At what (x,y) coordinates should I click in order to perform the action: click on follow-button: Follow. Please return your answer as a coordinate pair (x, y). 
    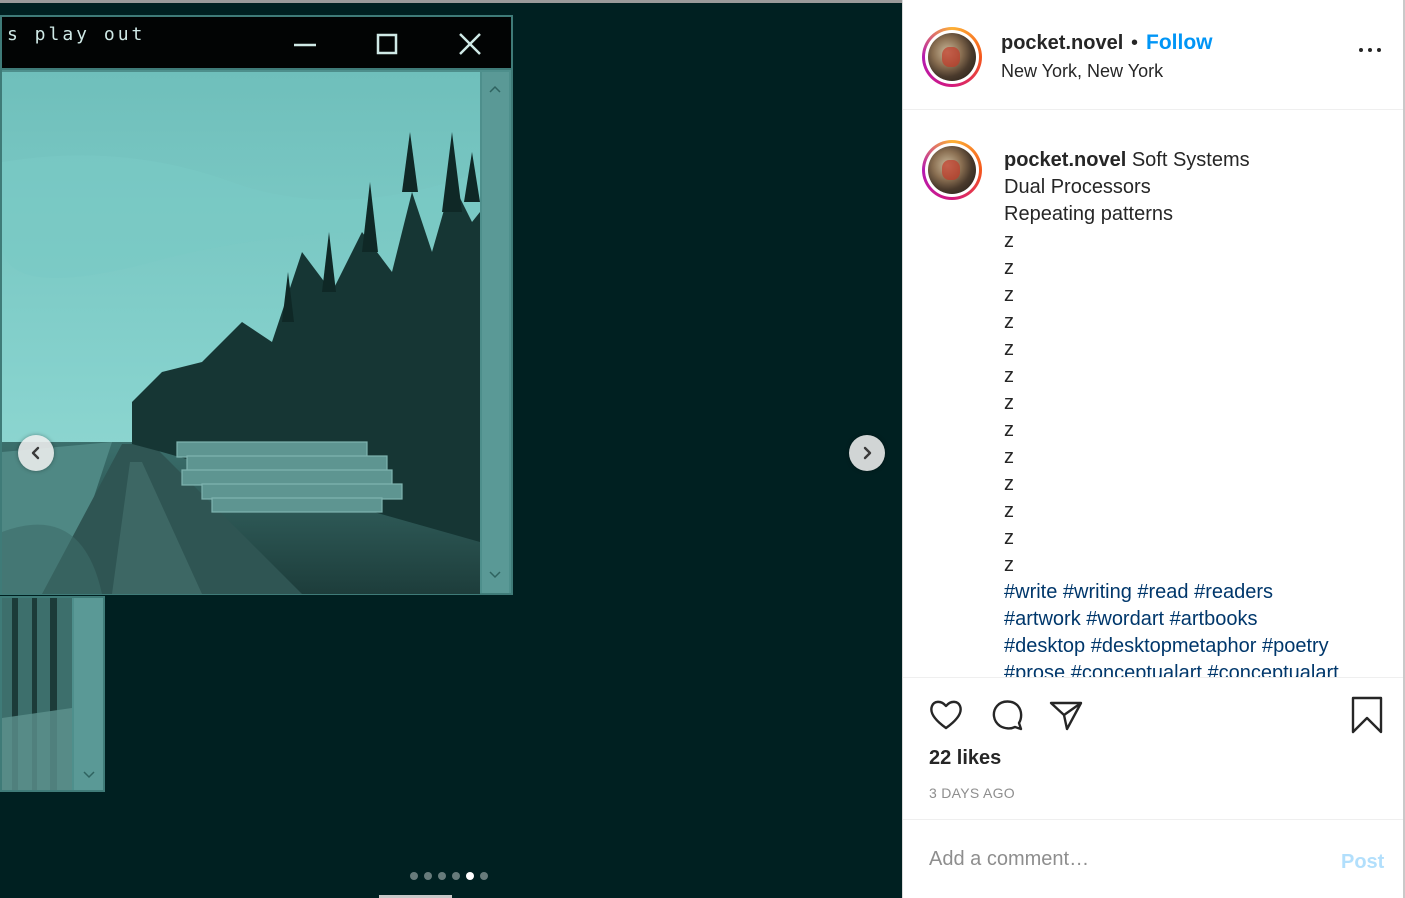
    Looking at the image, I should click on (1179, 43).